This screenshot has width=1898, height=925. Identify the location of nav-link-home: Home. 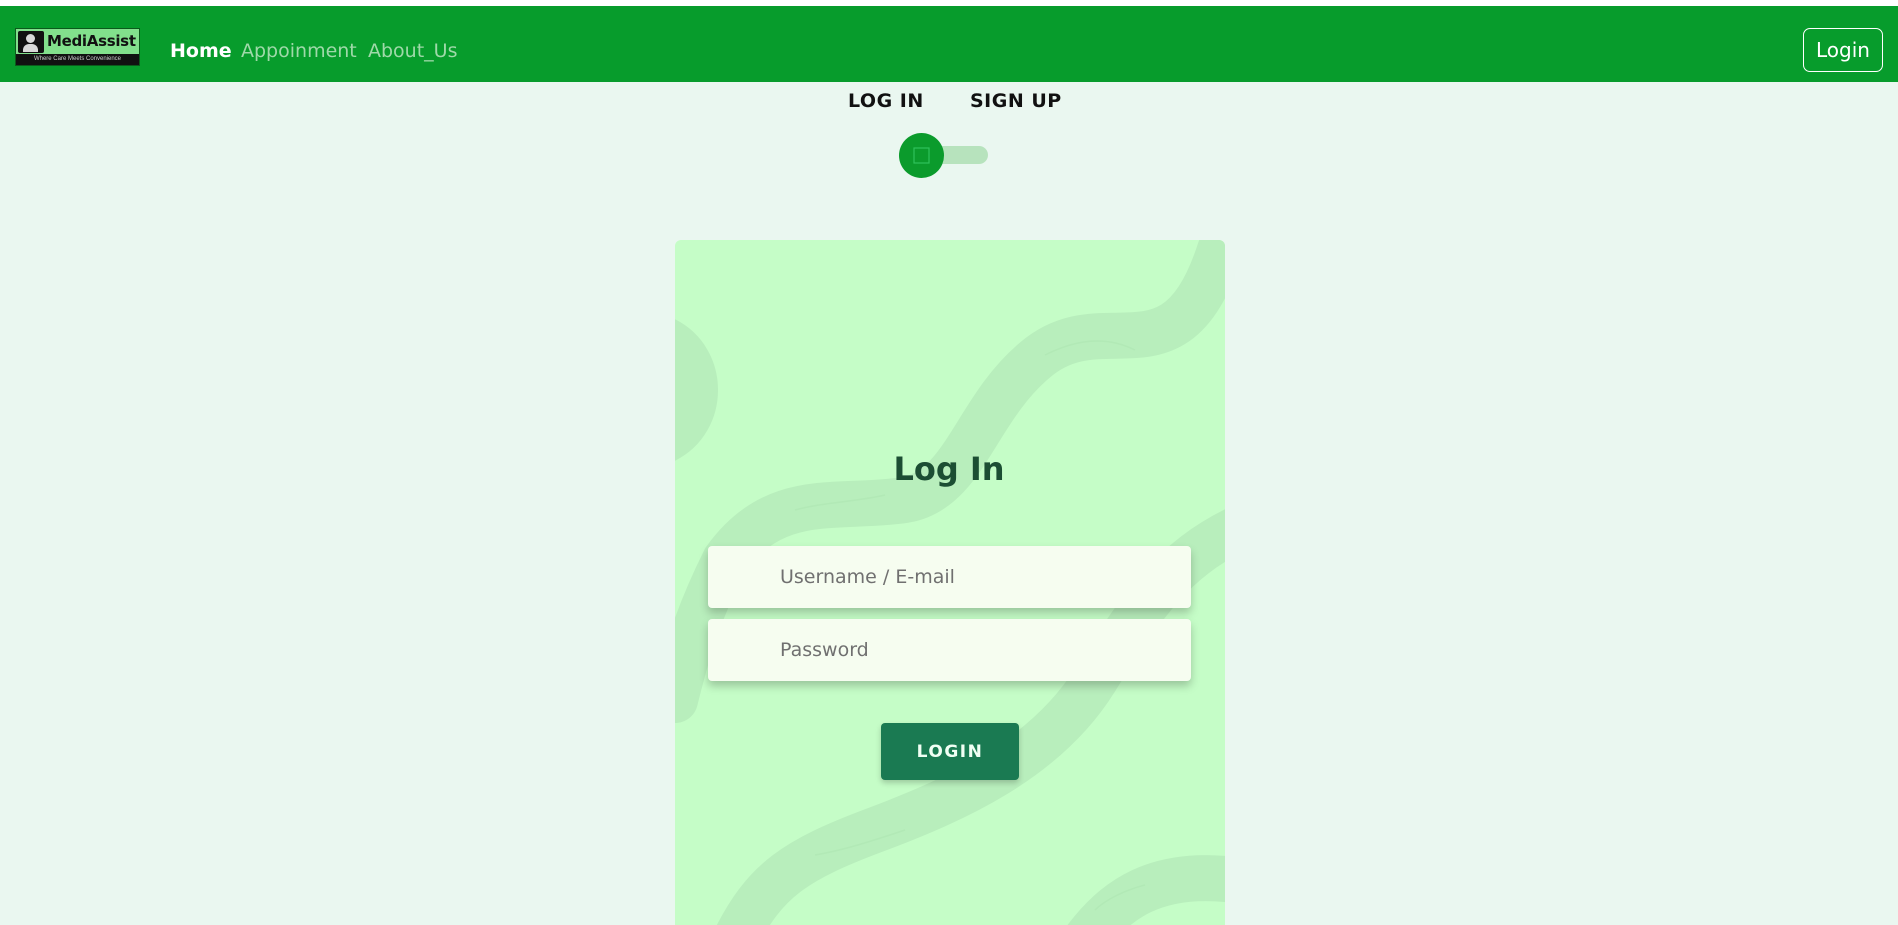
(201, 51).